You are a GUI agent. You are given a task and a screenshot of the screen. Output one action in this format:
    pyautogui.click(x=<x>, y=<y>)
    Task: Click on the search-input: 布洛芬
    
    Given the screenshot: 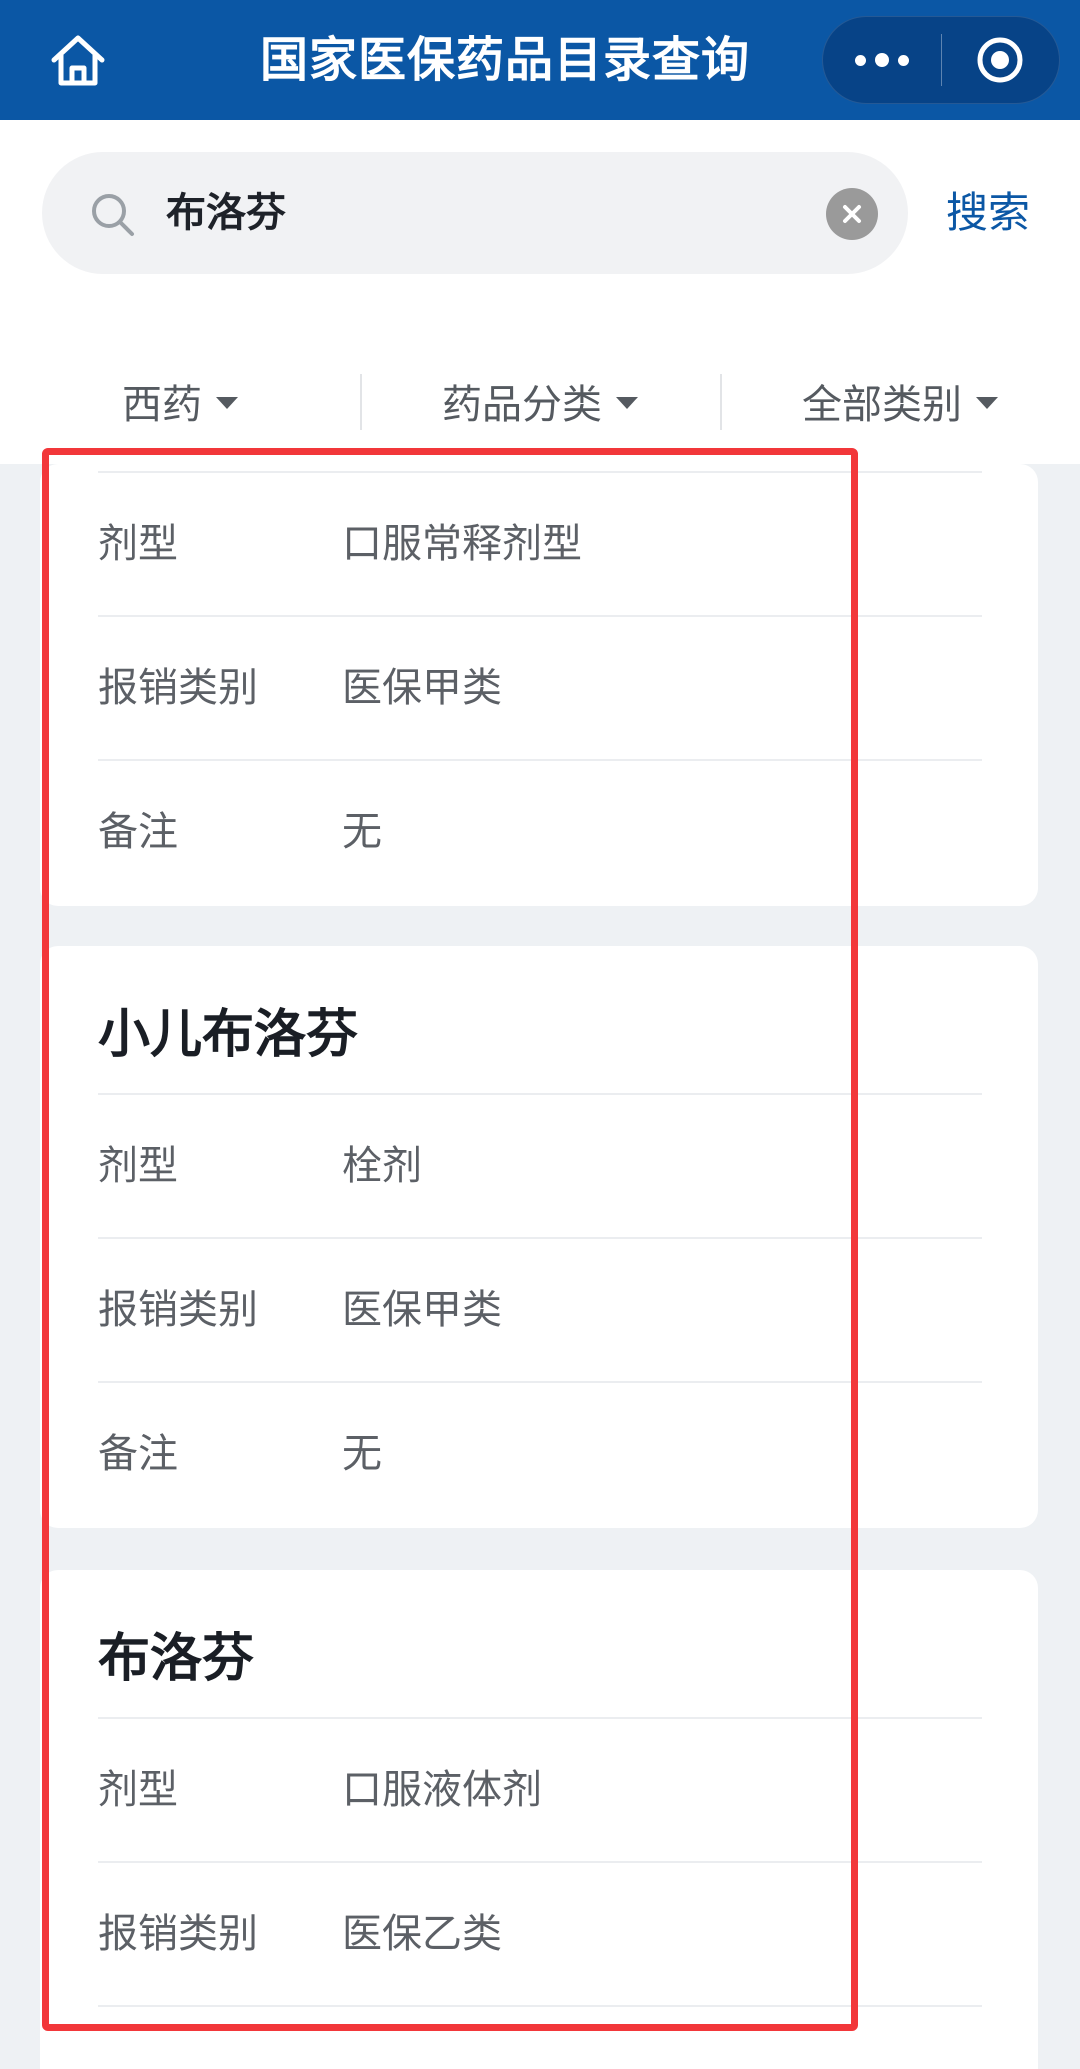 What is the action you would take?
    pyautogui.click(x=475, y=213)
    